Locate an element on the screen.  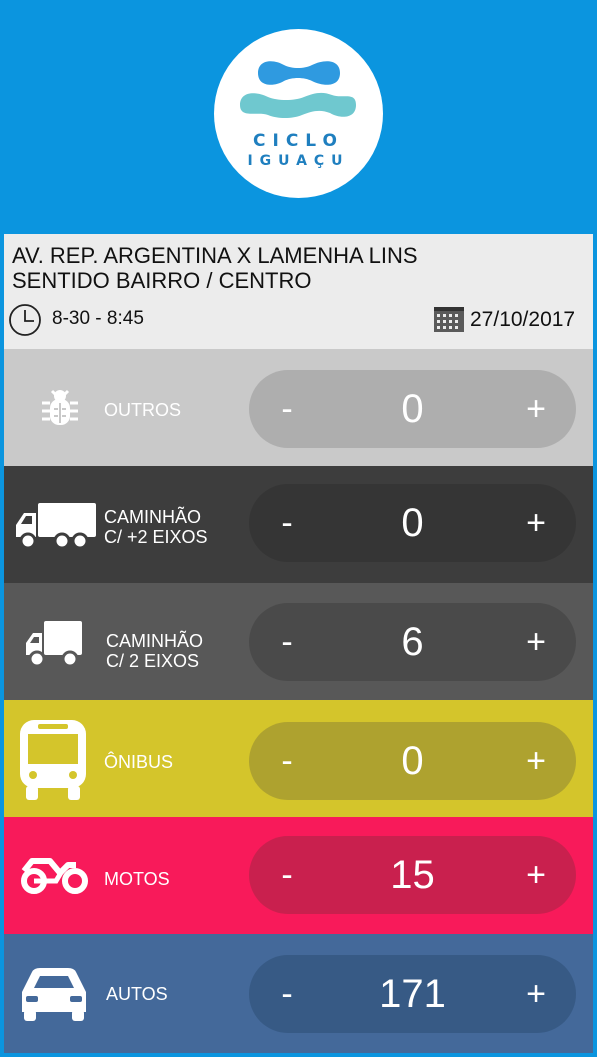
waves-icon is located at coordinates (298, 89).